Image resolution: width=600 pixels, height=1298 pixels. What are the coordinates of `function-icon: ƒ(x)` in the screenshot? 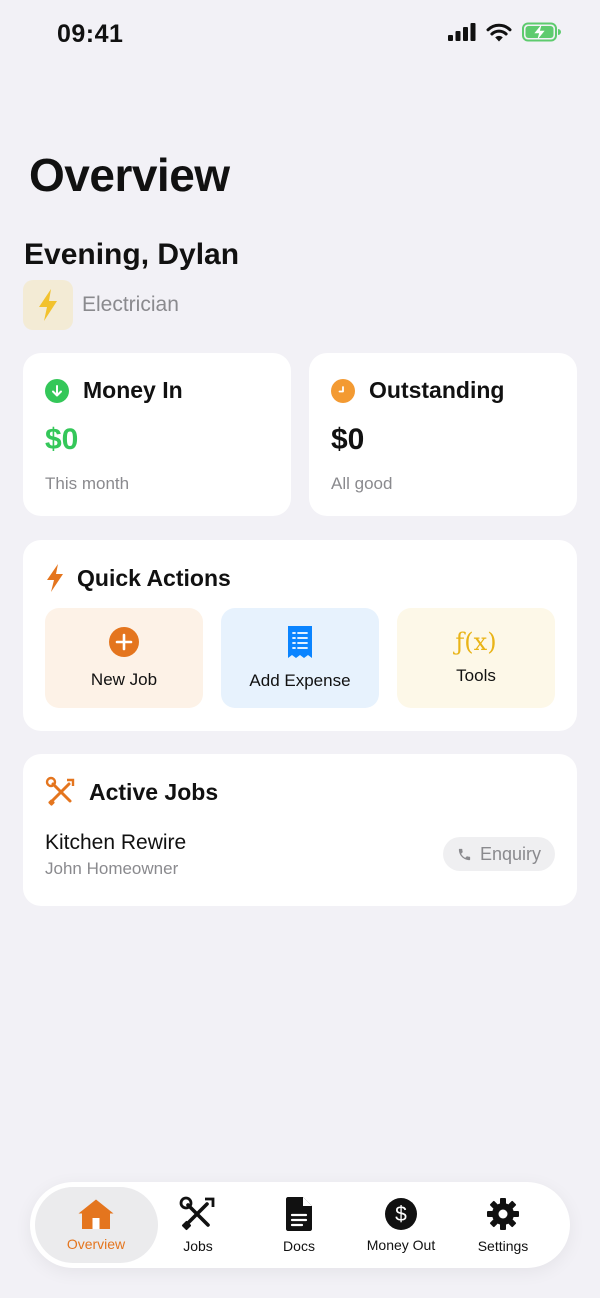 It's located at (476, 642).